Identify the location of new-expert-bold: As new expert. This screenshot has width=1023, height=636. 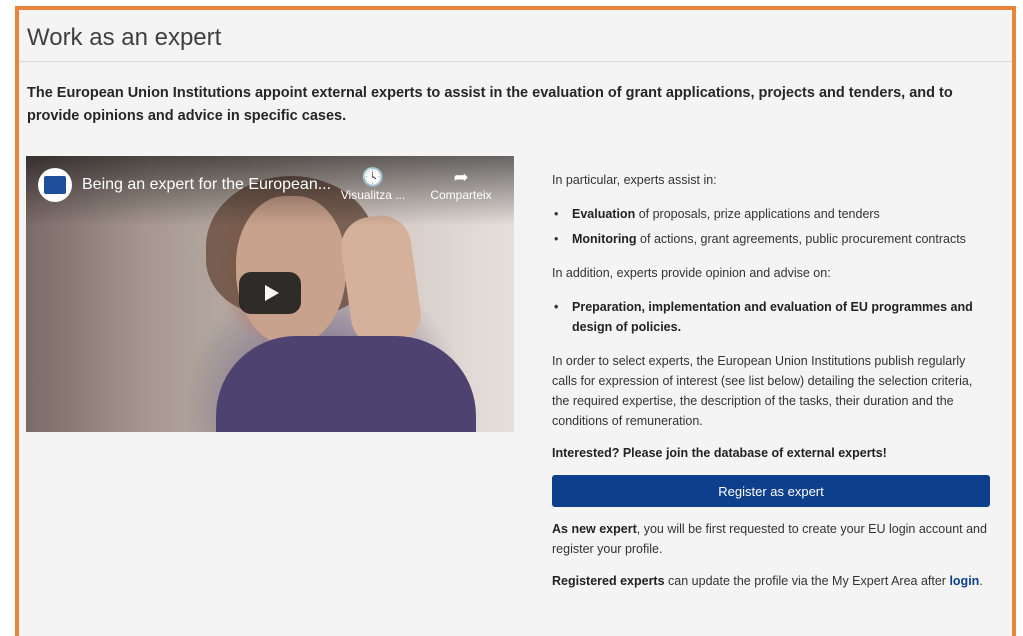
(594, 529).